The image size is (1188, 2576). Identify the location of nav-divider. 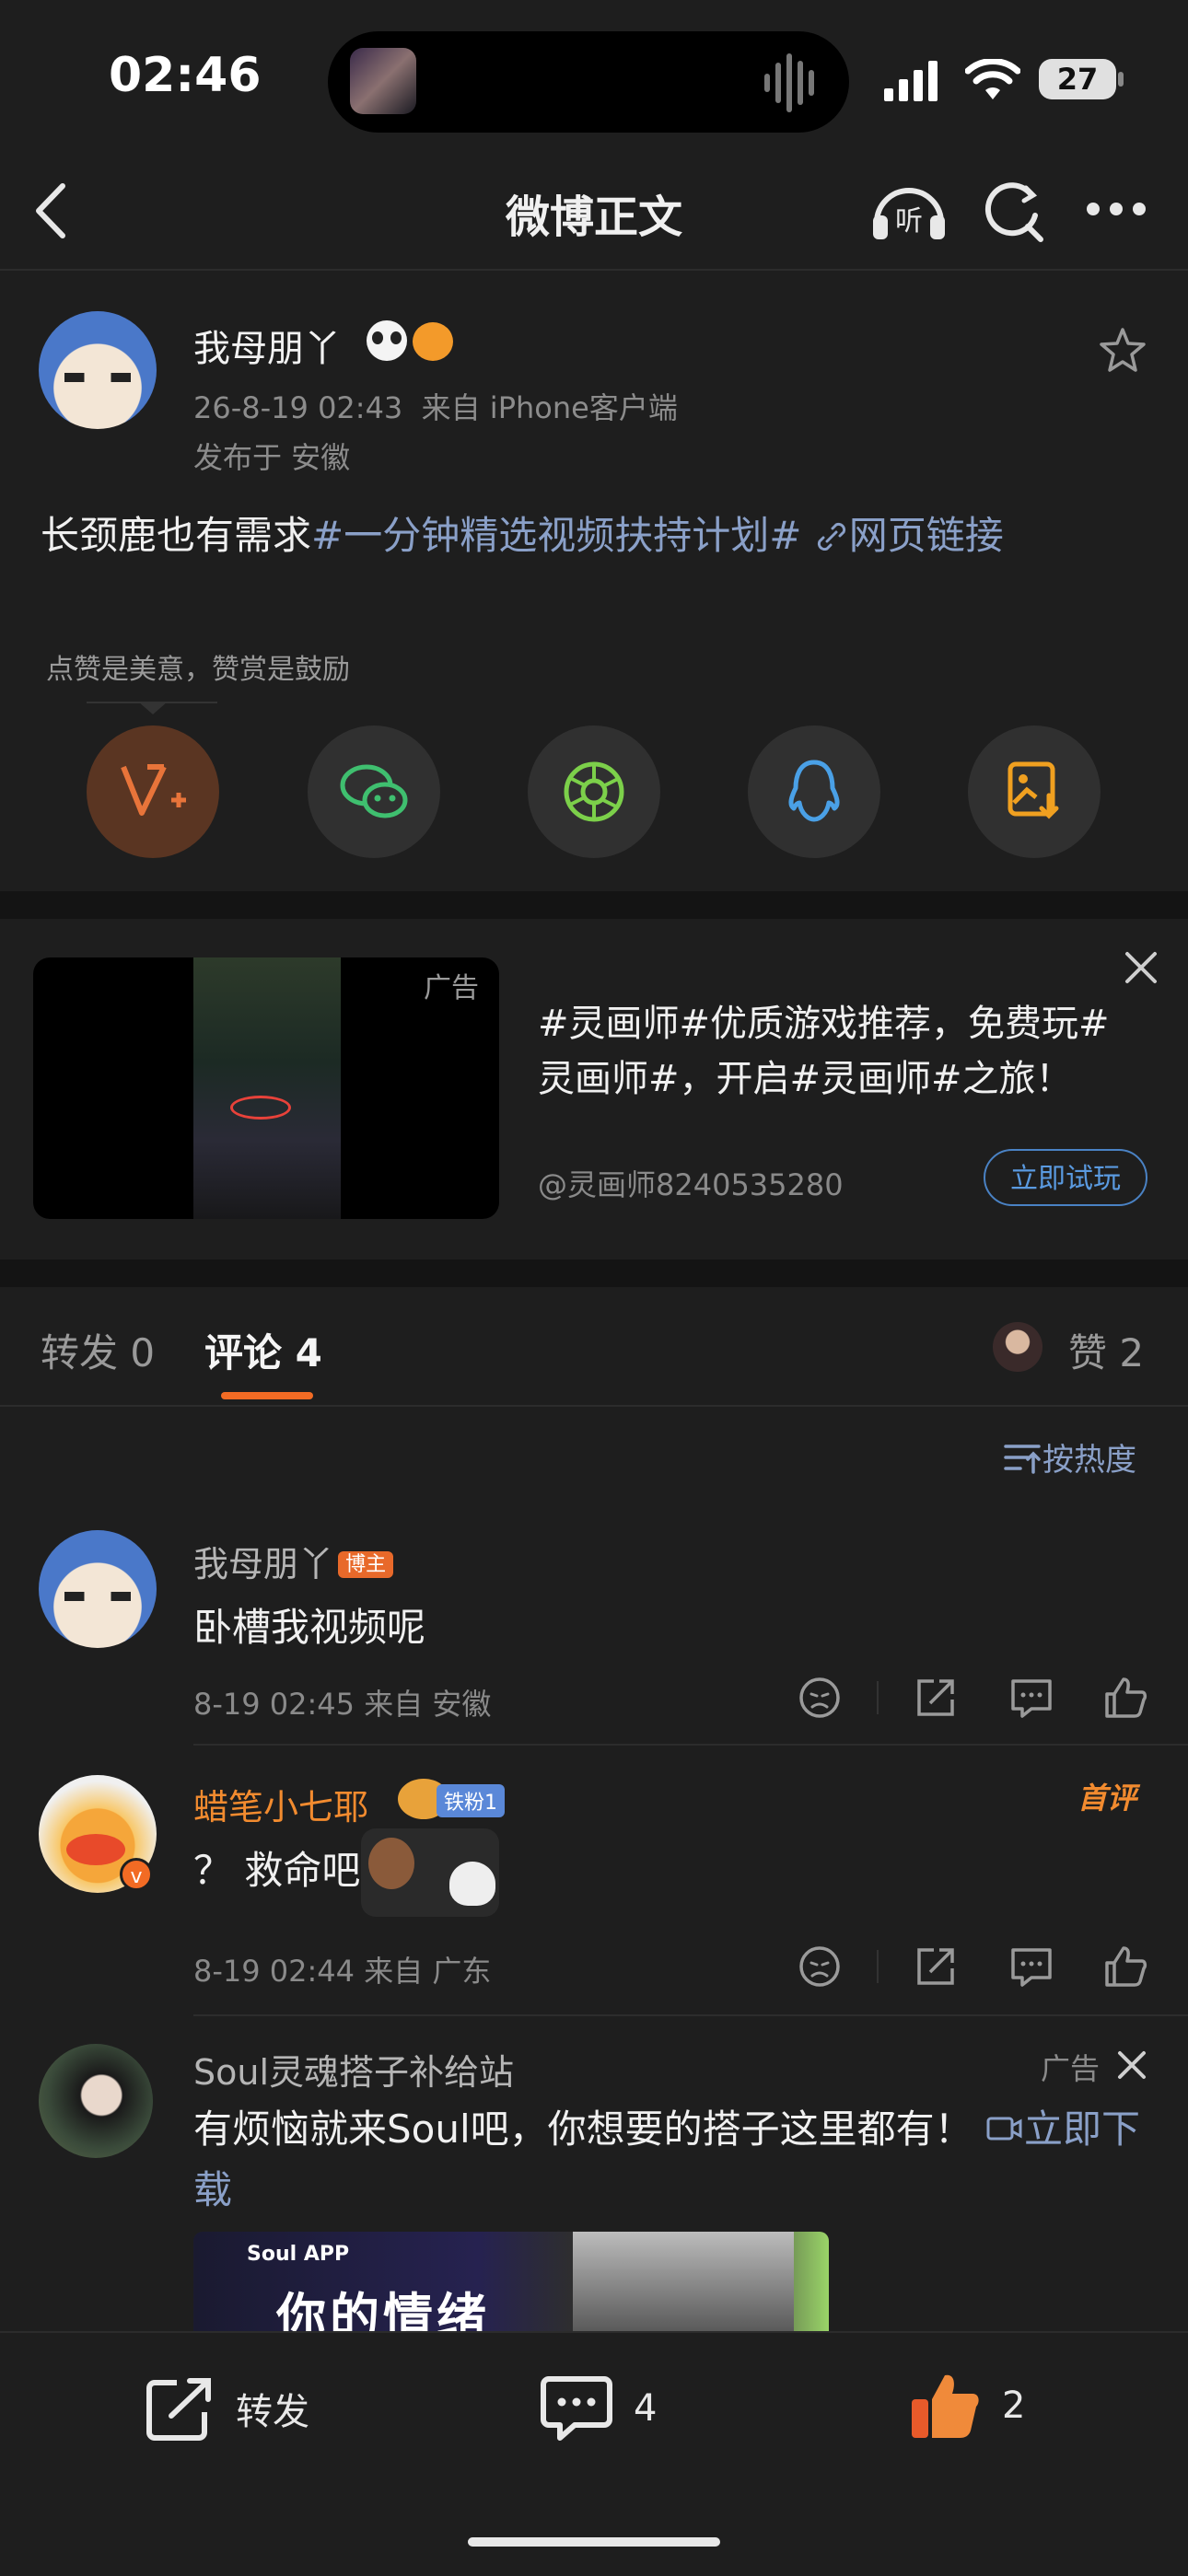
(594, 270).